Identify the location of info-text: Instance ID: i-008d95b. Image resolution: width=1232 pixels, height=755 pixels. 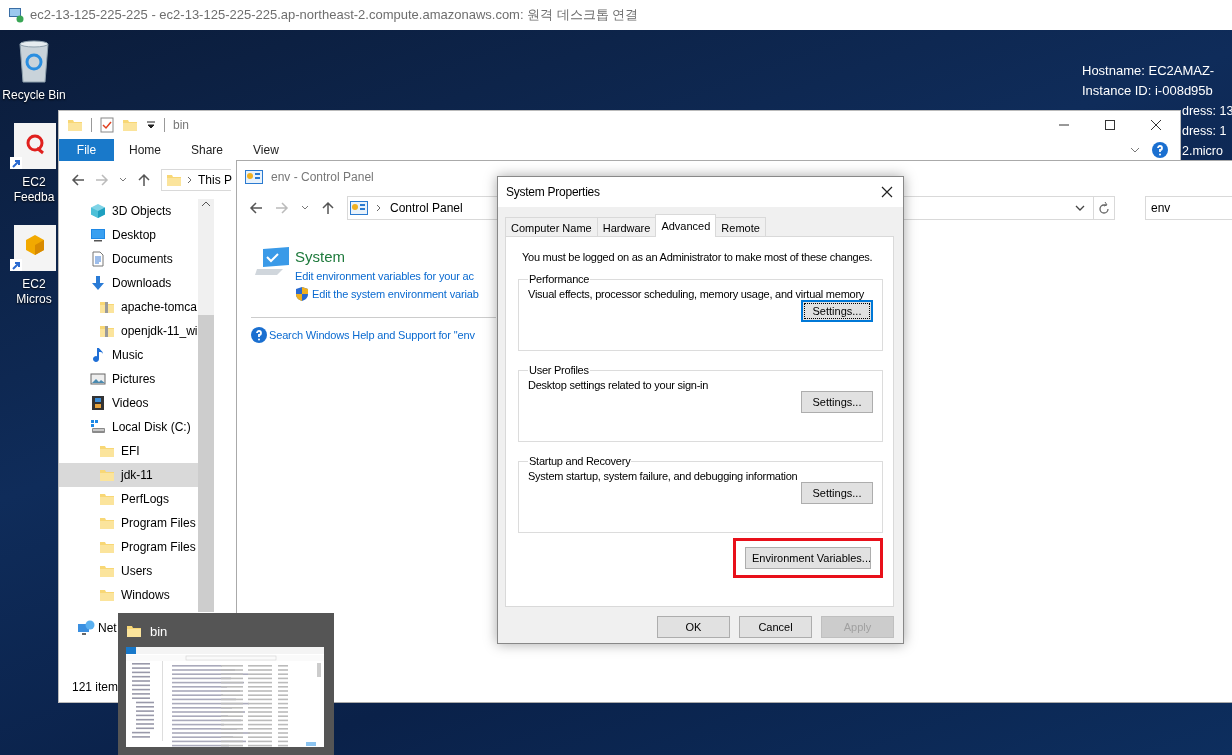
(1148, 91).